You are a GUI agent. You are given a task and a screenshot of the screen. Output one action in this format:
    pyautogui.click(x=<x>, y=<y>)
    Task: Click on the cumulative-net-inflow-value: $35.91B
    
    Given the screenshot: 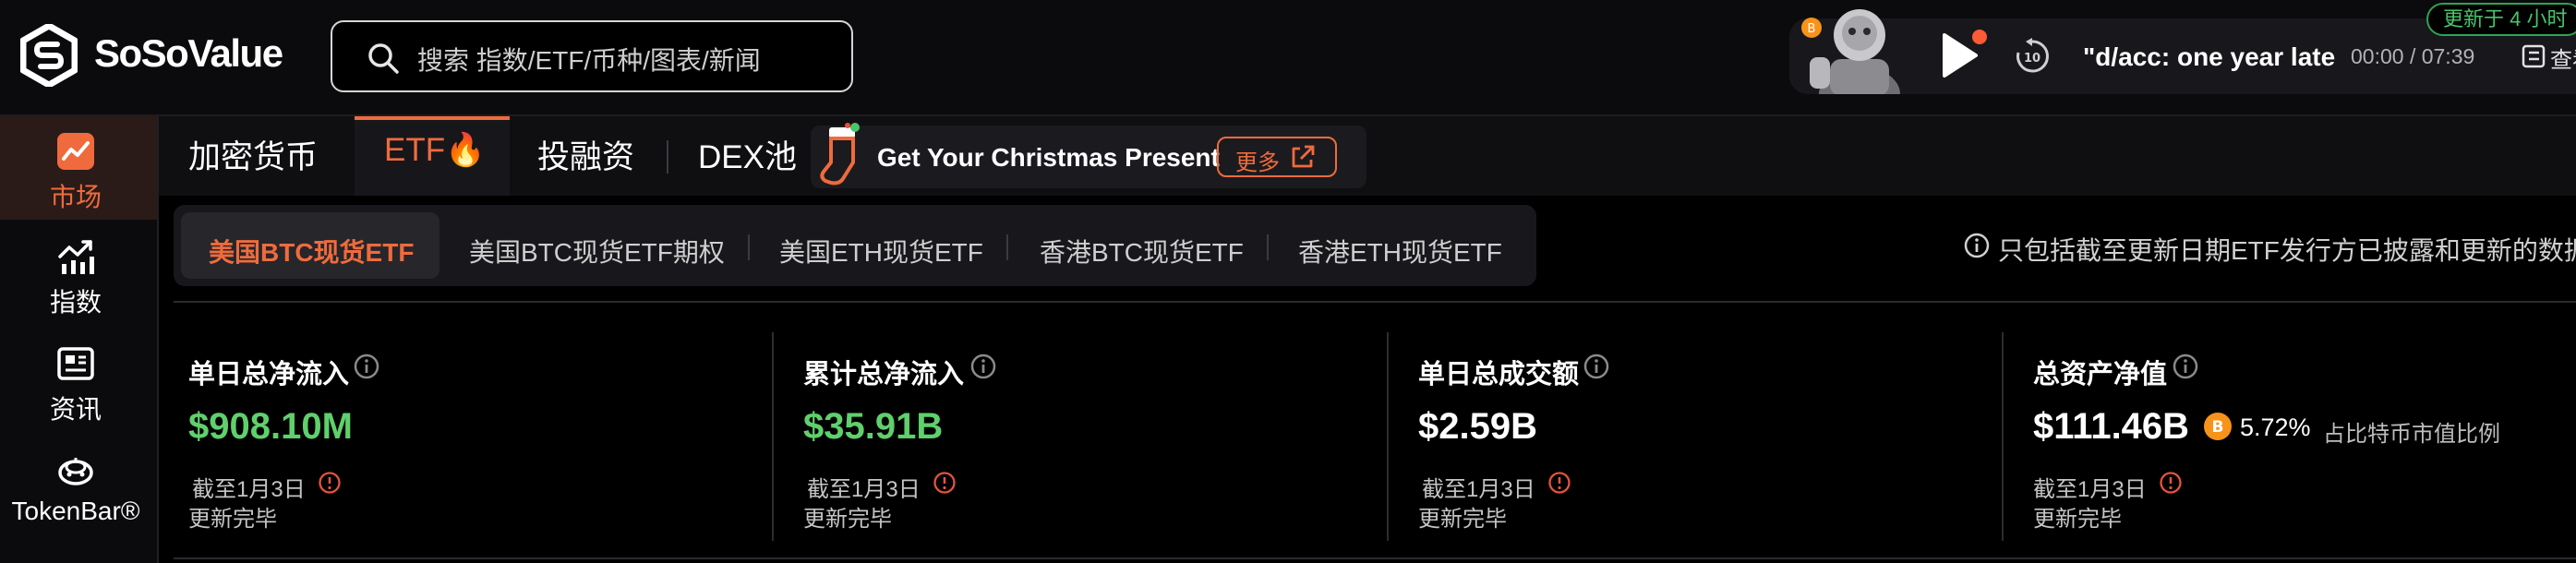 What is the action you would take?
    pyautogui.click(x=873, y=427)
    